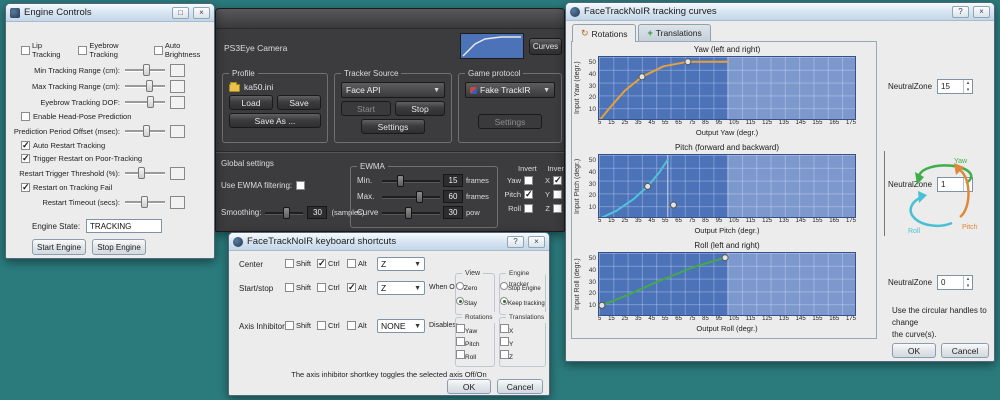 This screenshot has width=1000, height=400. Describe the element at coordinates (25, 158) in the screenshot. I see `trigger-restart-checkbox` at that location.